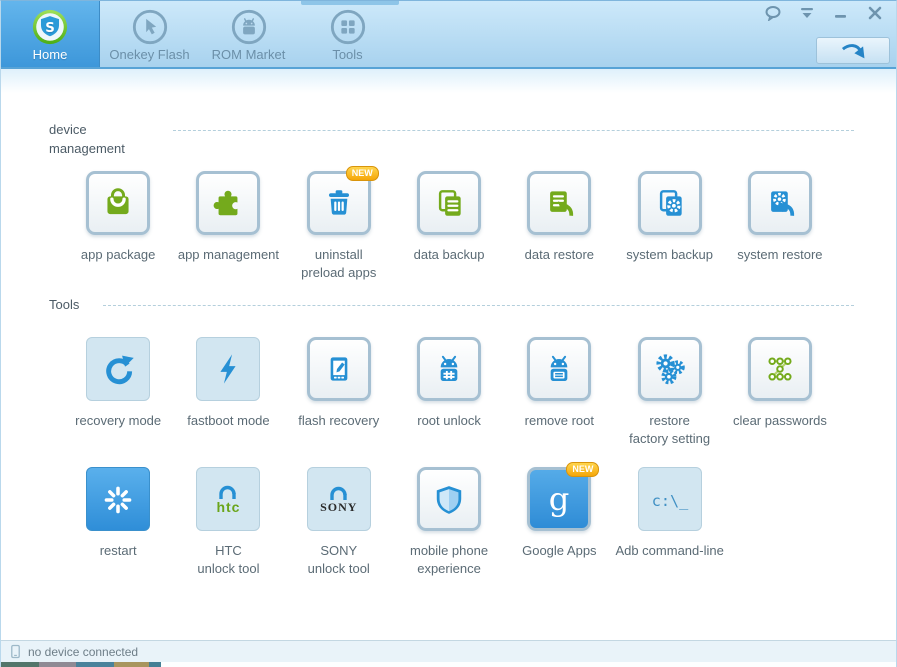 Image resolution: width=897 pixels, height=667 pixels. I want to click on tile-system-backup, so click(669, 202).